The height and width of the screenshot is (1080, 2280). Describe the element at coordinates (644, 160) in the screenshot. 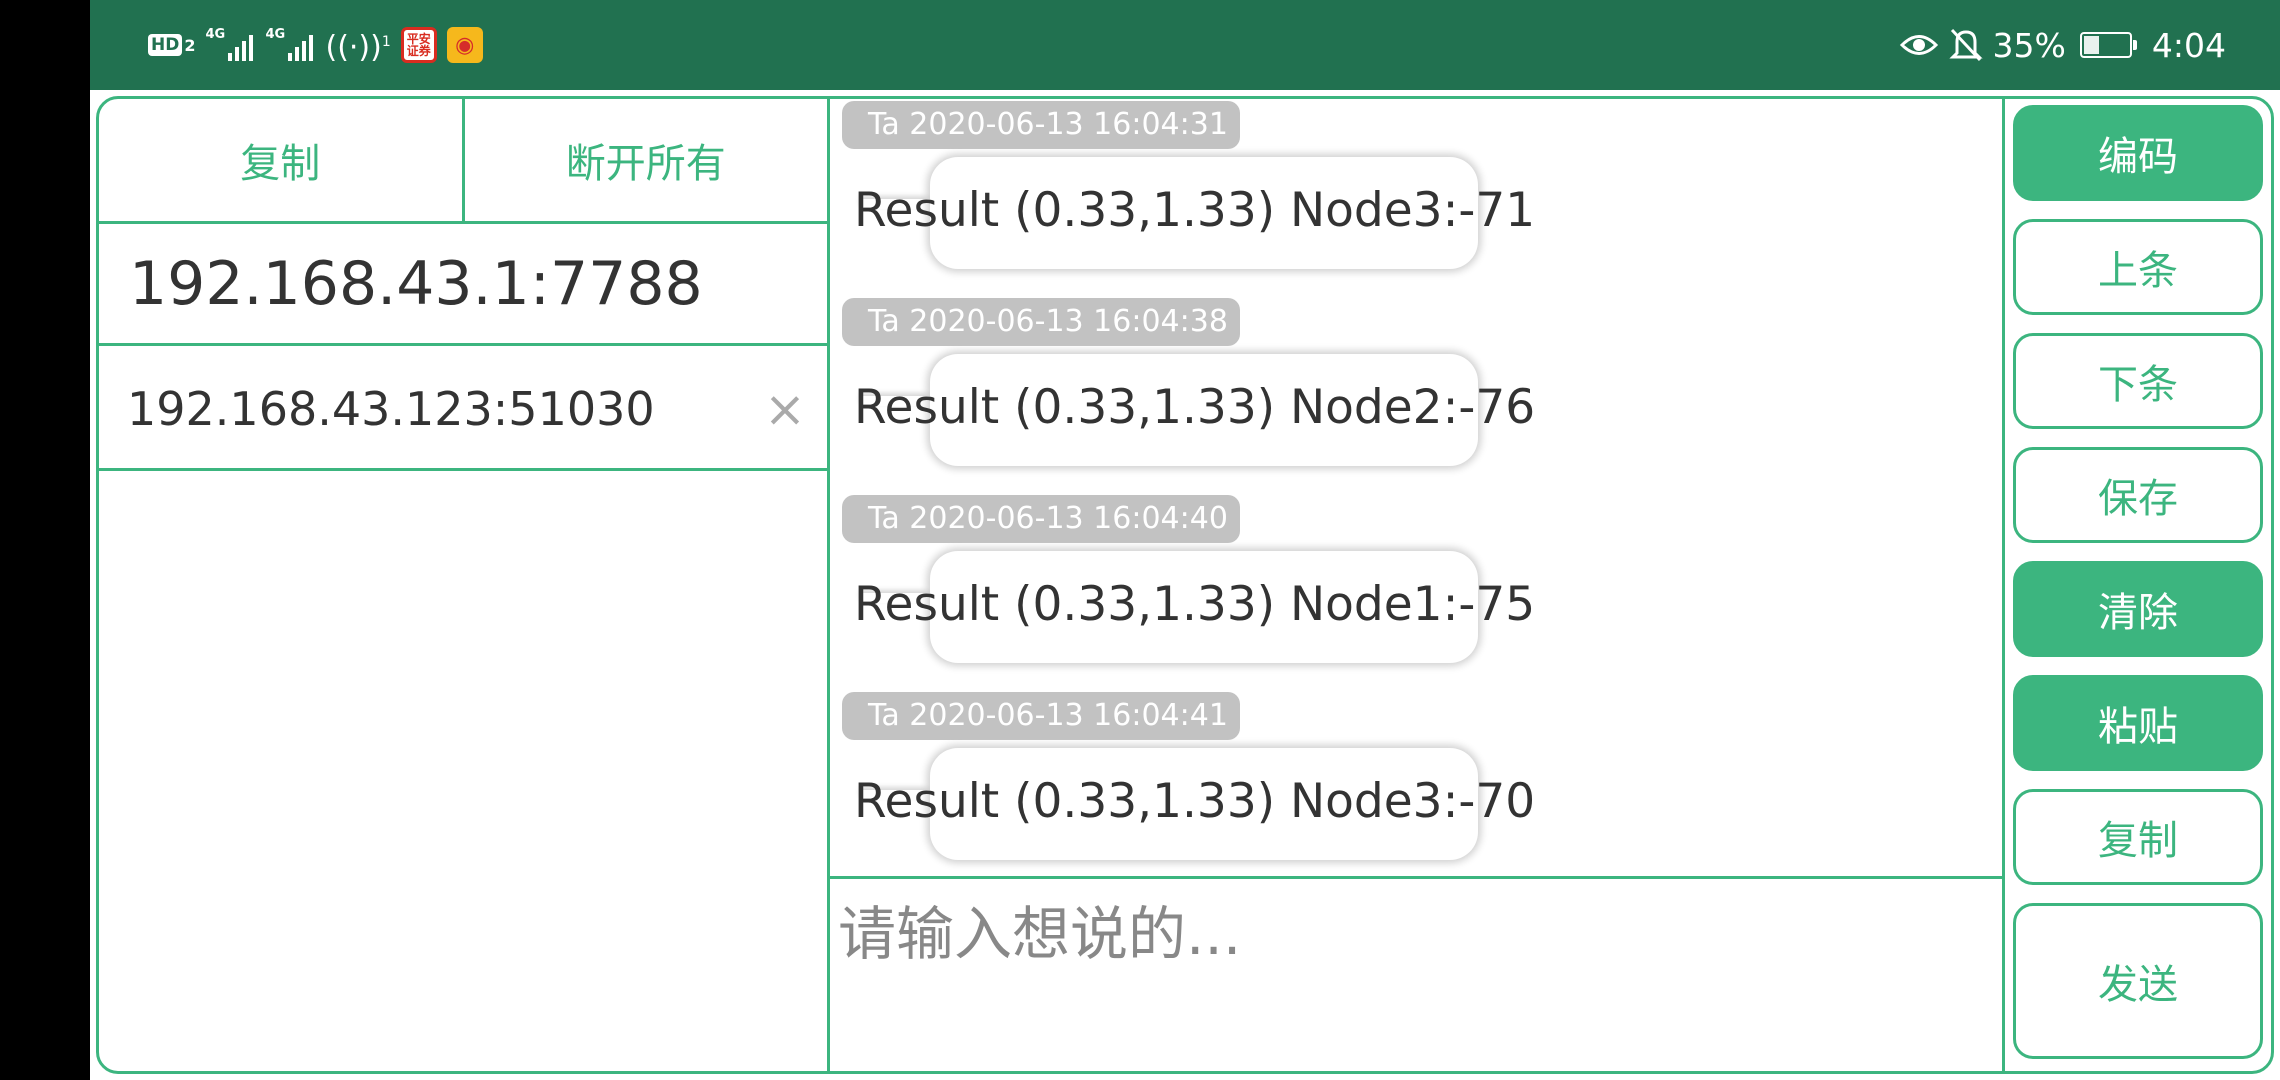

I see `disconnect-all-button: 断开所有` at that location.